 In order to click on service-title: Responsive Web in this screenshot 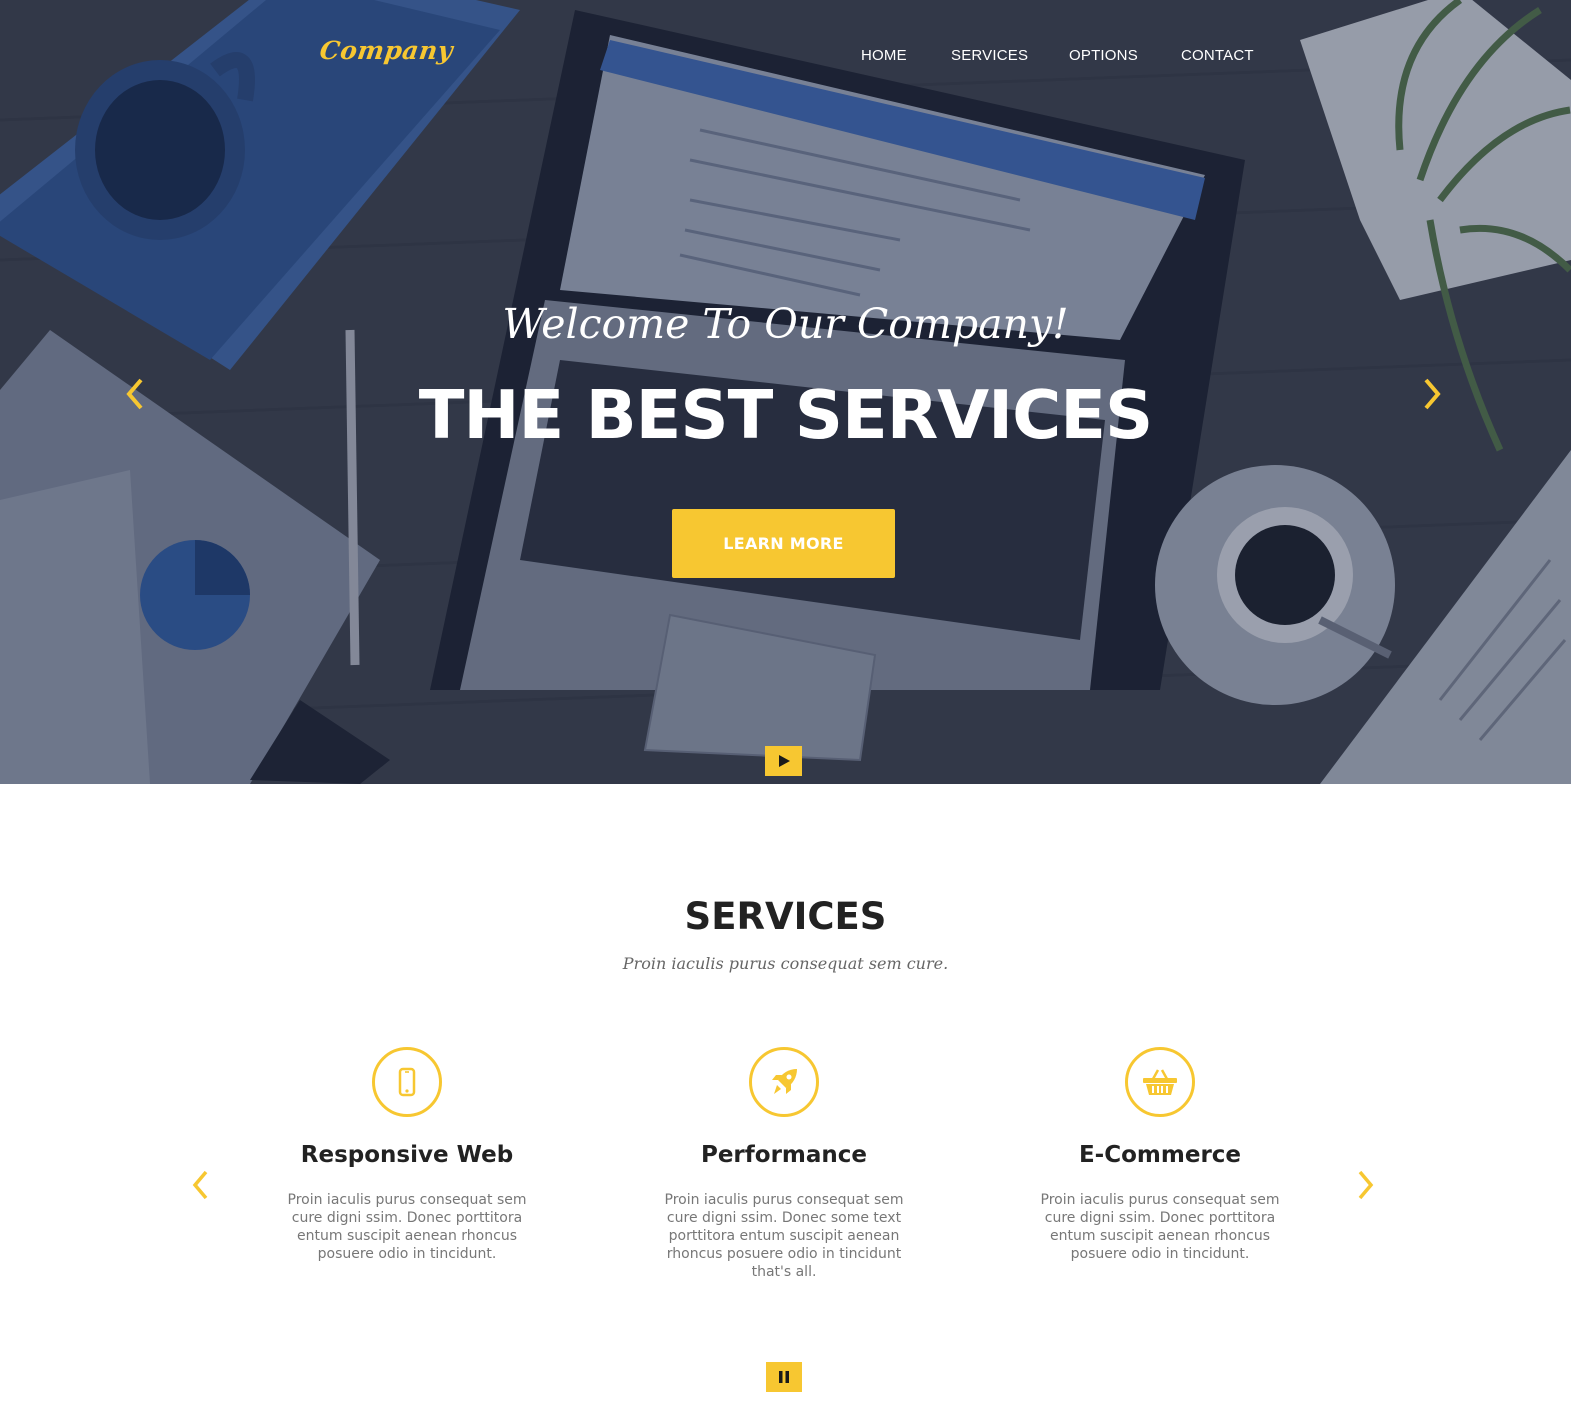, I will do `click(407, 1155)`.